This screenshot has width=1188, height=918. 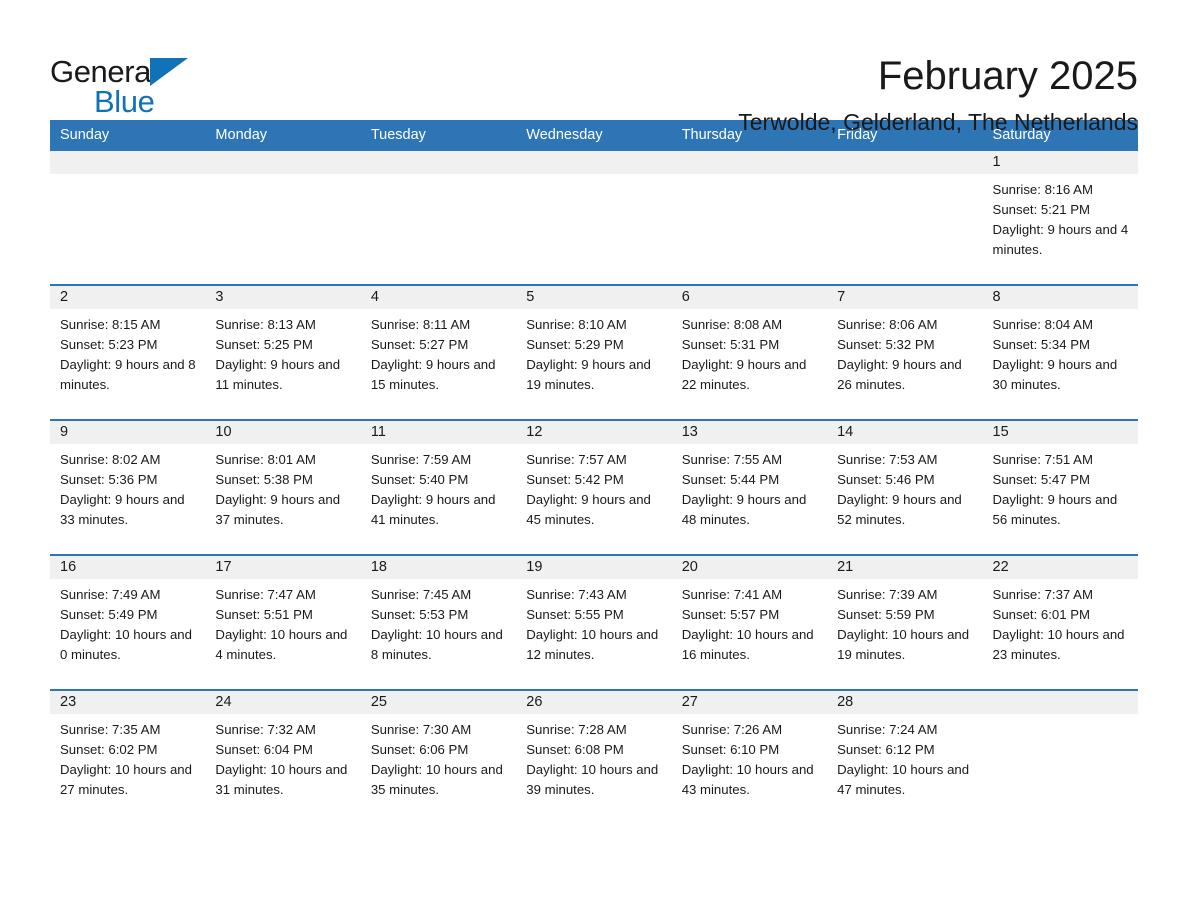 What do you see at coordinates (730, 749) in the screenshot?
I see `sunset-text: Sunset: 6:10 PM` at bounding box center [730, 749].